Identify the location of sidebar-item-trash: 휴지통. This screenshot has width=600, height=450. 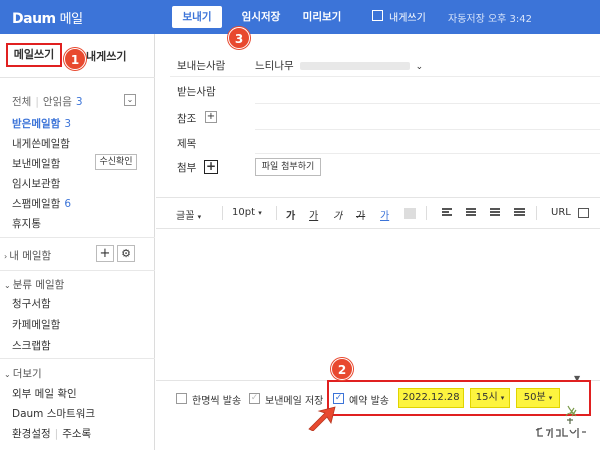
(26, 223).